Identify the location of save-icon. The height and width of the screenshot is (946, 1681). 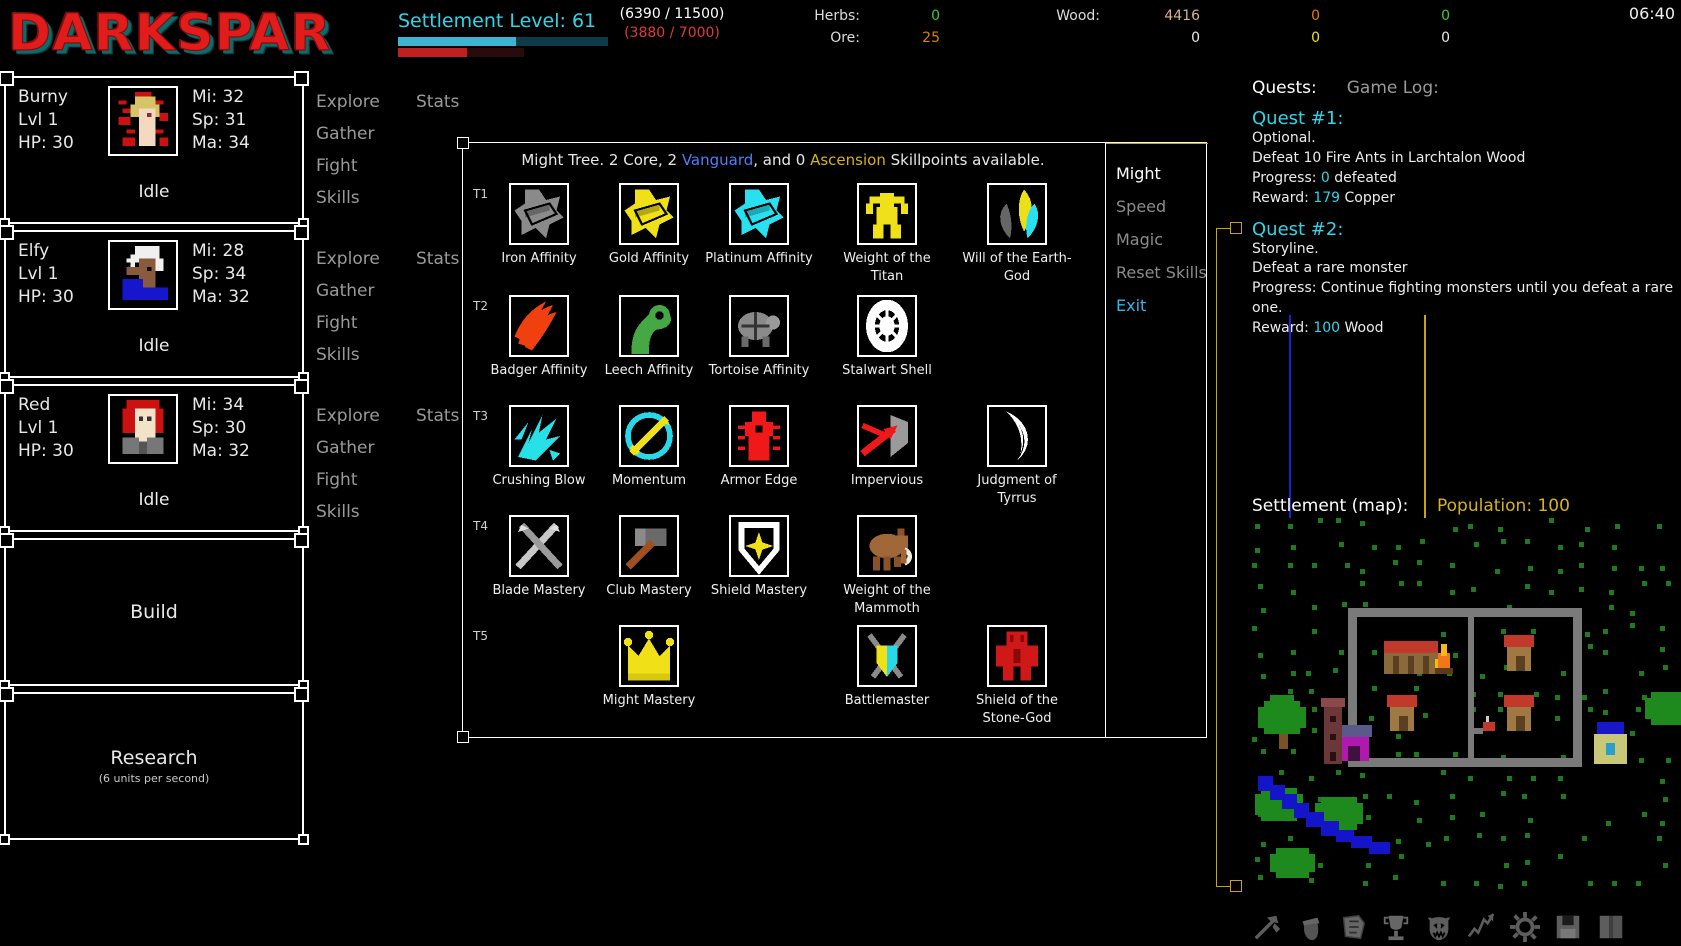
(1568, 927).